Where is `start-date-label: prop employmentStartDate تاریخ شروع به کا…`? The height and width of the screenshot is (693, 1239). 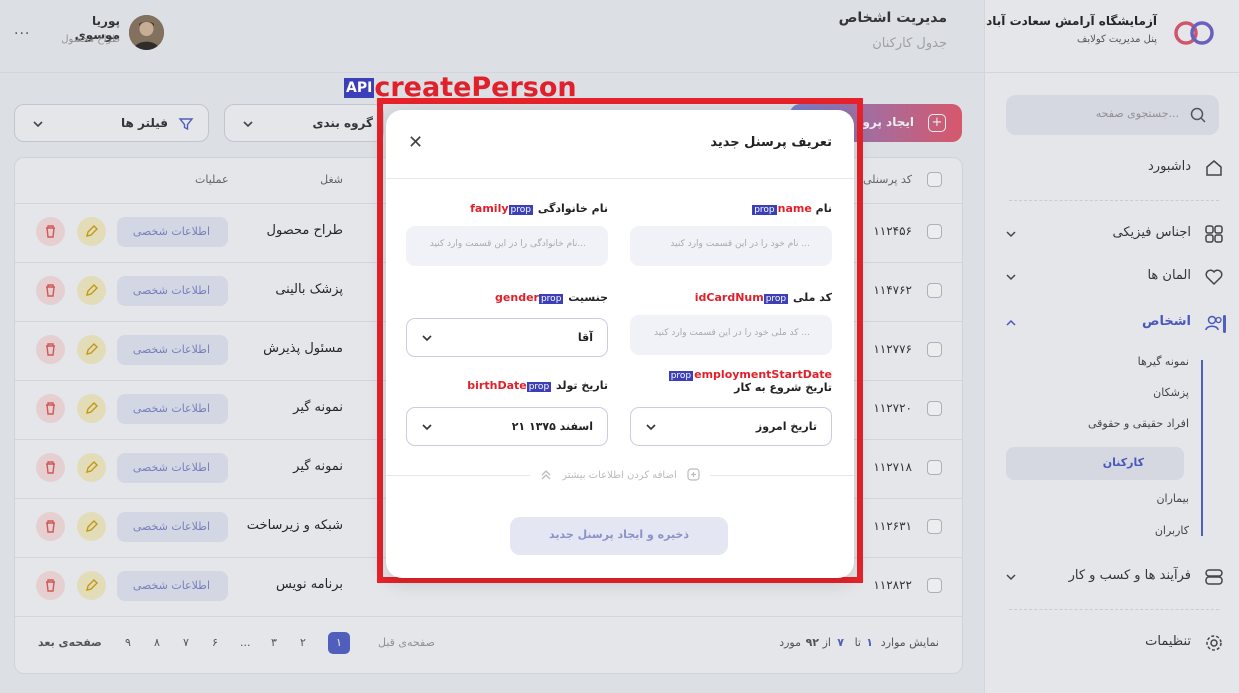
start-date-label: prop employmentStartDate تاریخ شروع به کا… is located at coordinates (750, 381).